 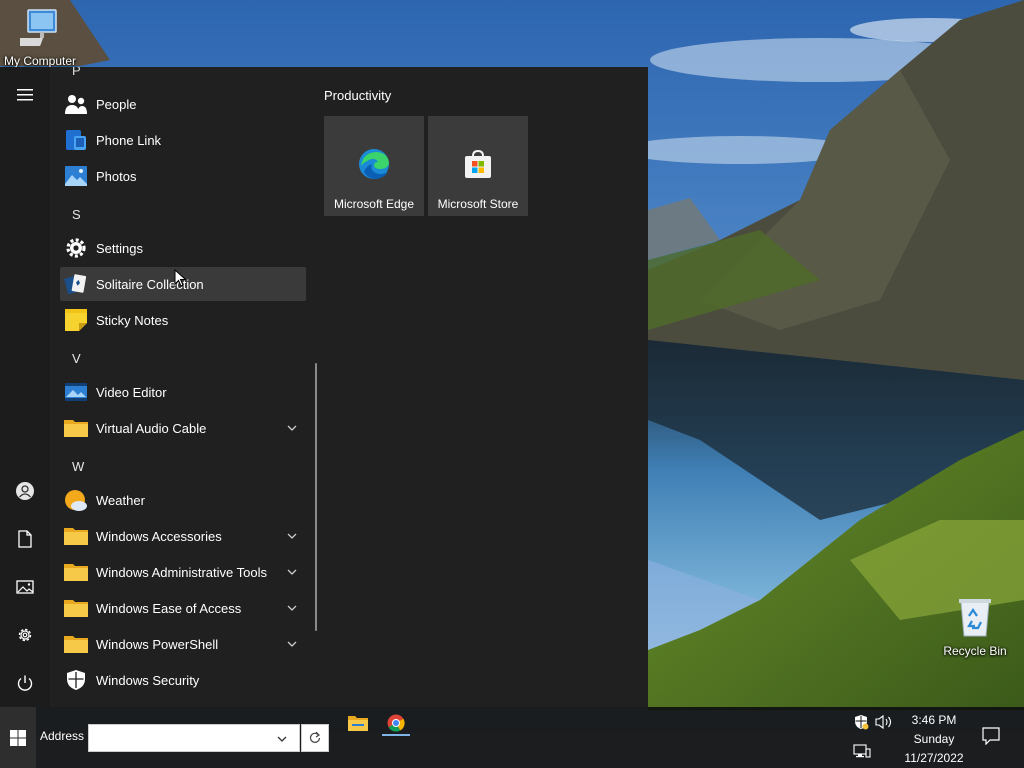 What do you see at coordinates (862, 752) in the screenshot?
I see `network-icon` at bounding box center [862, 752].